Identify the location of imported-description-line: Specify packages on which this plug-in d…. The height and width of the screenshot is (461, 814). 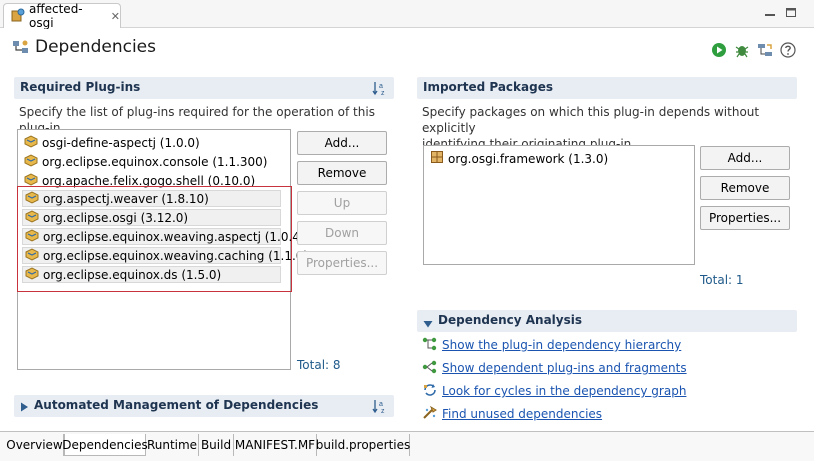
(591, 120).